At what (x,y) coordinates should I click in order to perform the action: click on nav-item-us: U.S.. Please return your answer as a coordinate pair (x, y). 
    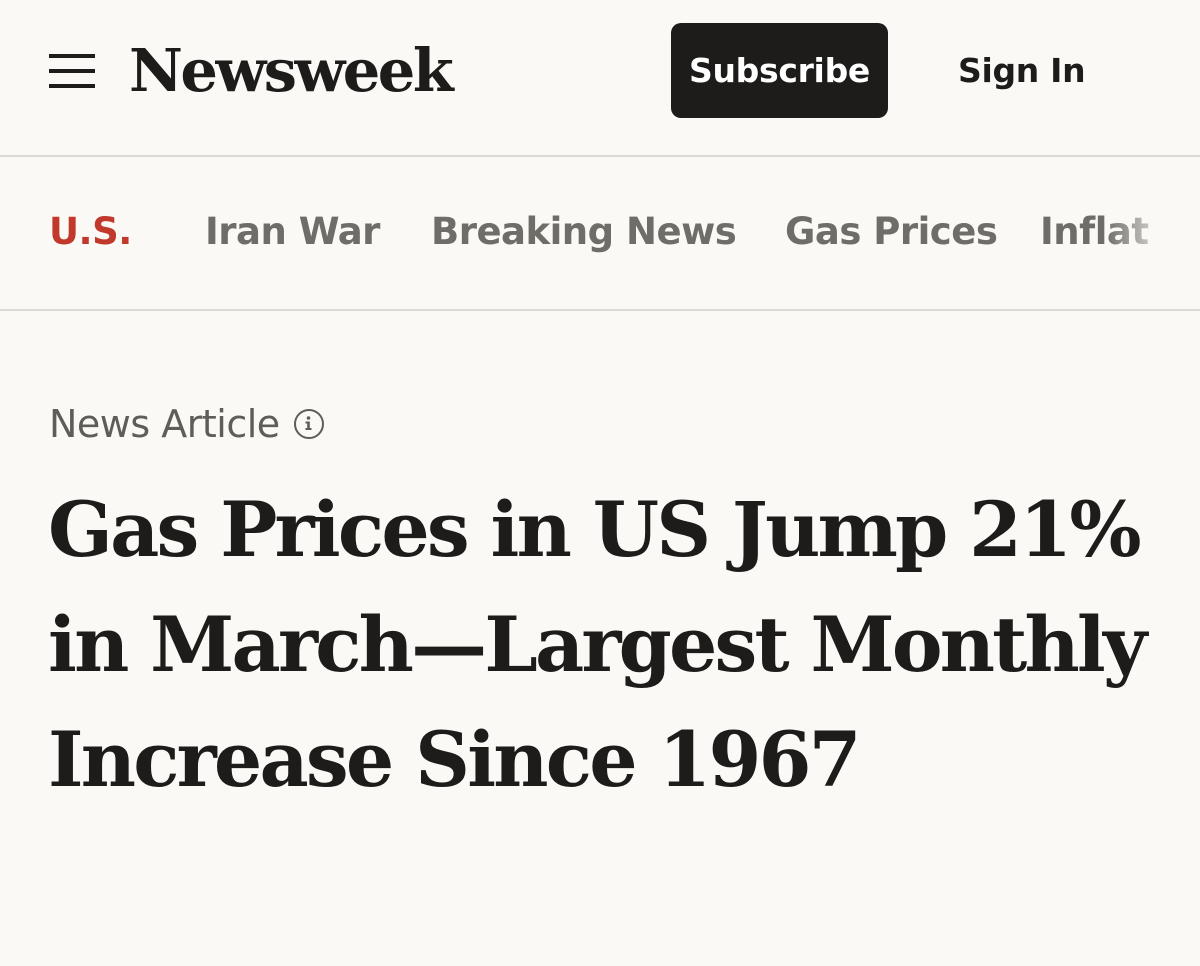
    Looking at the image, I should click on (90, 232).